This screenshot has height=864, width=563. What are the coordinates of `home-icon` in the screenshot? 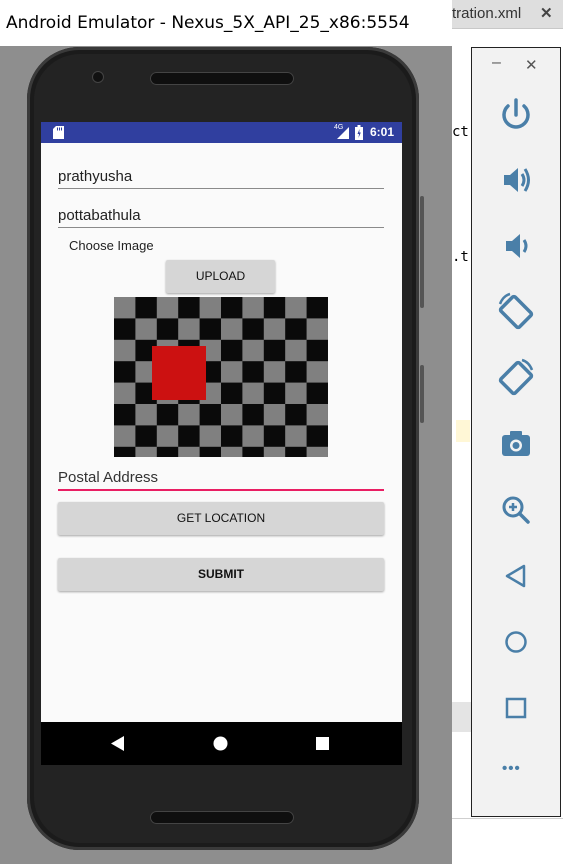 It's located at (220, 743).